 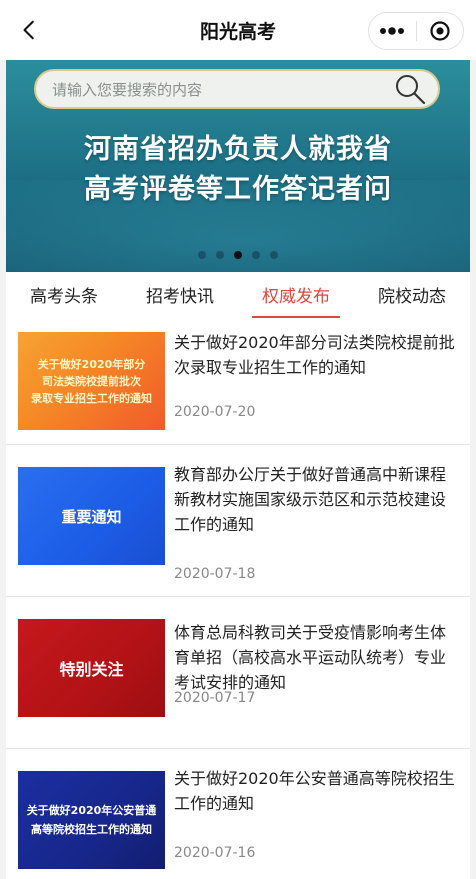 What do you see at coordinates (238, 149) in the screenshot?
I see `headline-line: 河南省招办负责人就我省` at bounding box center [238, 149].